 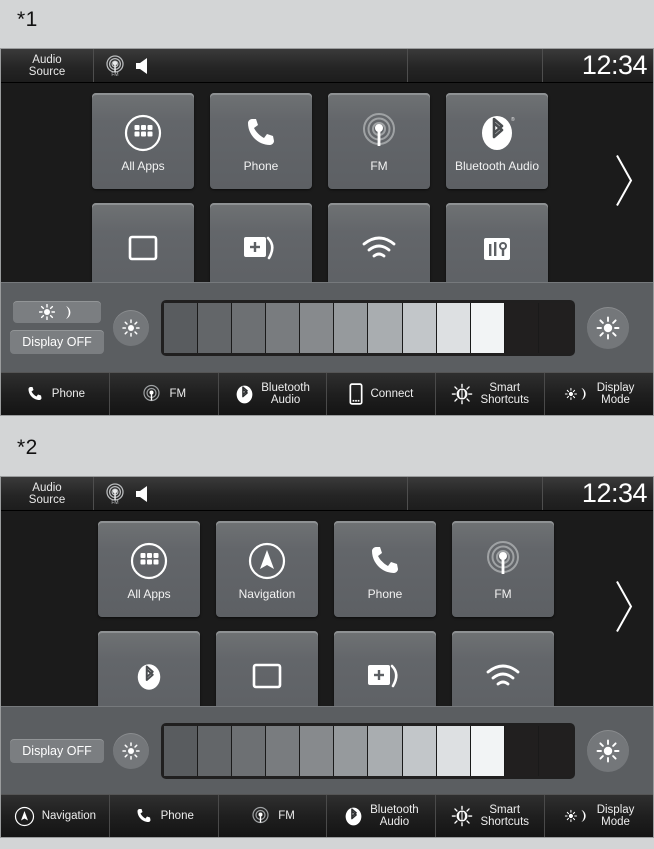 I want to click on bottom-item-label: Connect, so click(x=392, y=393).